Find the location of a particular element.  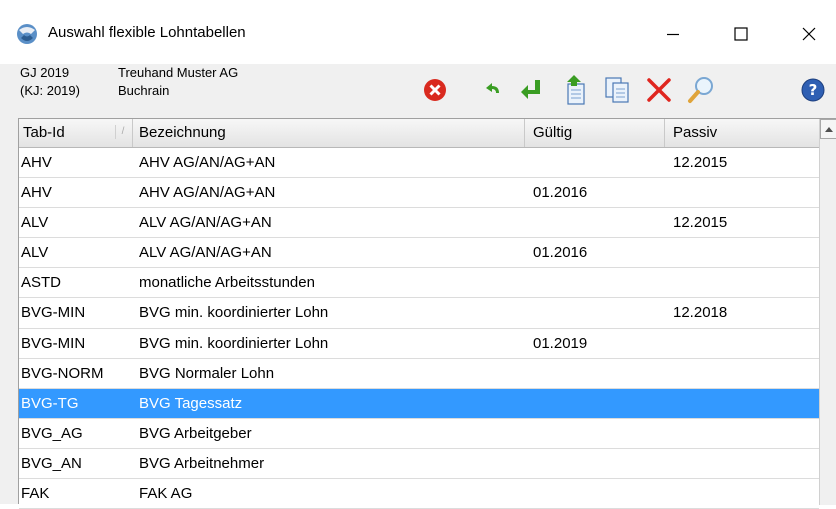

company-location: Buchrain is located at coordinates (144, 90).